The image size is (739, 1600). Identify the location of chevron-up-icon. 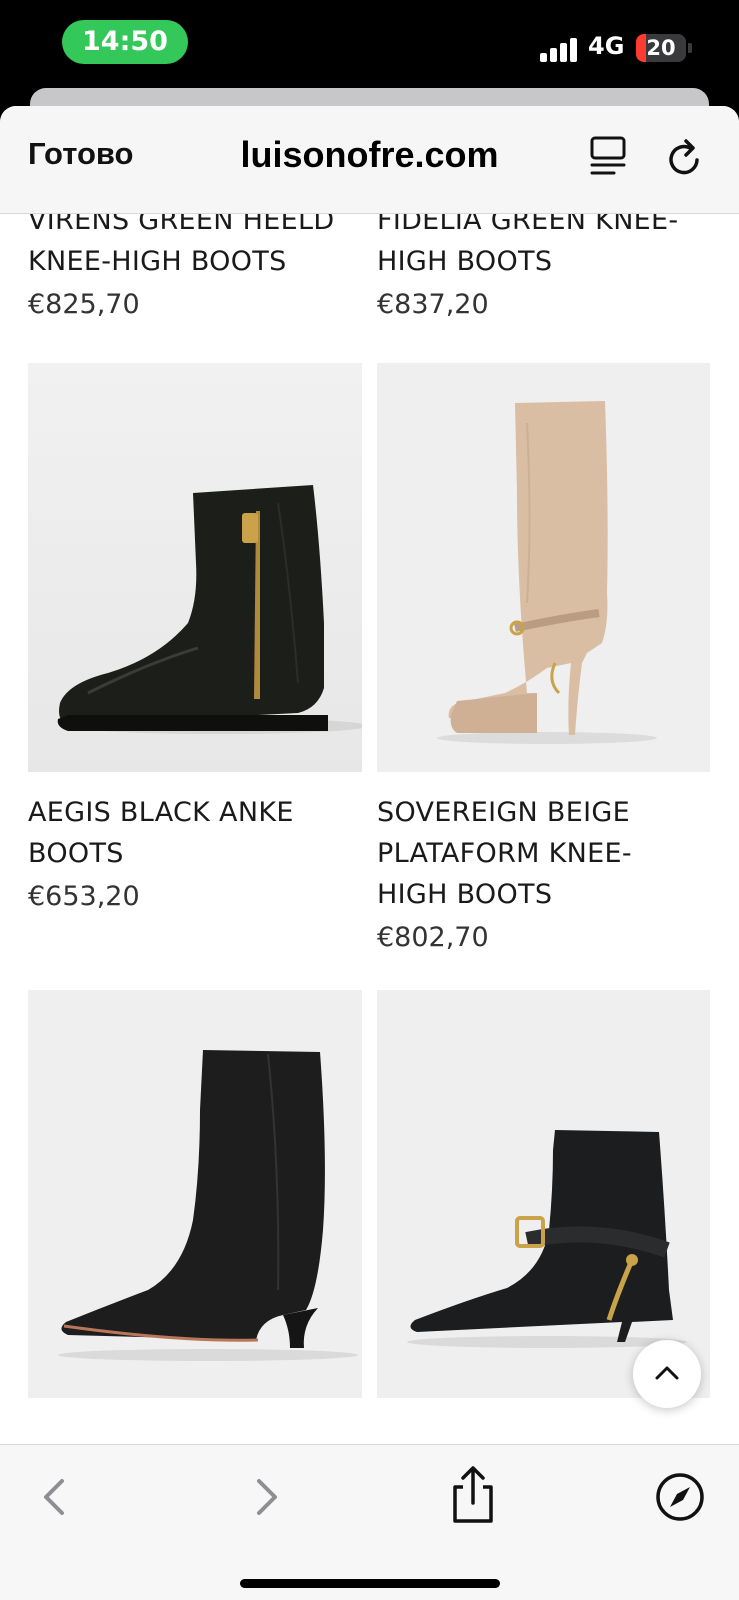
(667, 1373).